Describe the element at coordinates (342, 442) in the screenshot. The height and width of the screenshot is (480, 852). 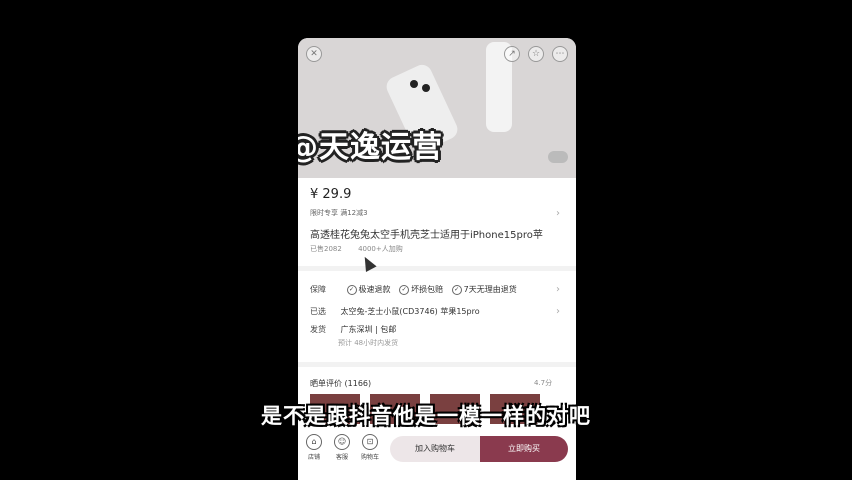
I see `service-icon: ☺` at that location.